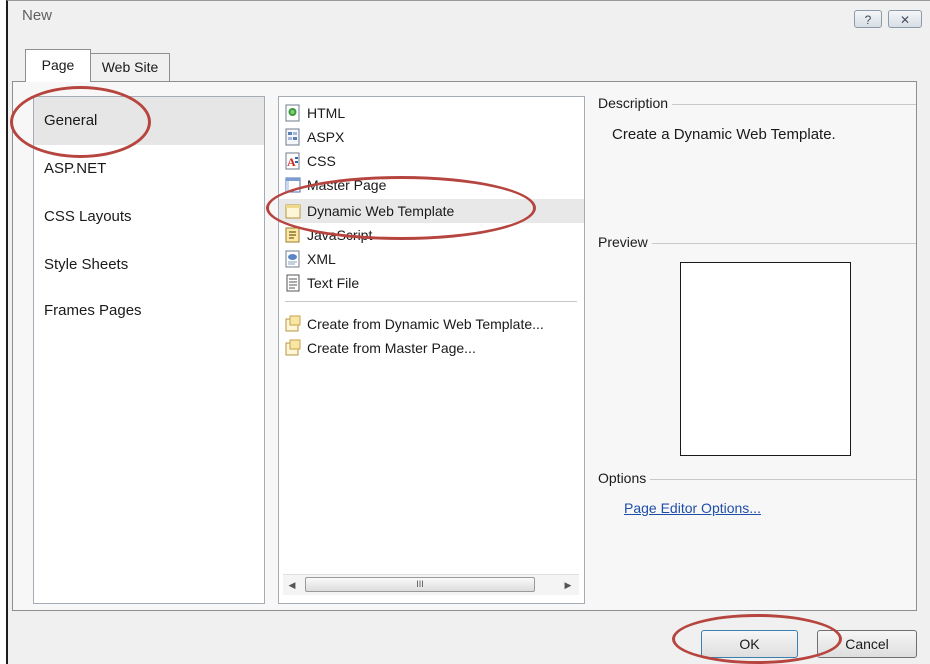 The height and width of the screenshot is (664, 930). What do you see at coordinates (469, 16) in the screenshot?
I see `title-bar: New ? ✕` at bounding box center [469, 16].